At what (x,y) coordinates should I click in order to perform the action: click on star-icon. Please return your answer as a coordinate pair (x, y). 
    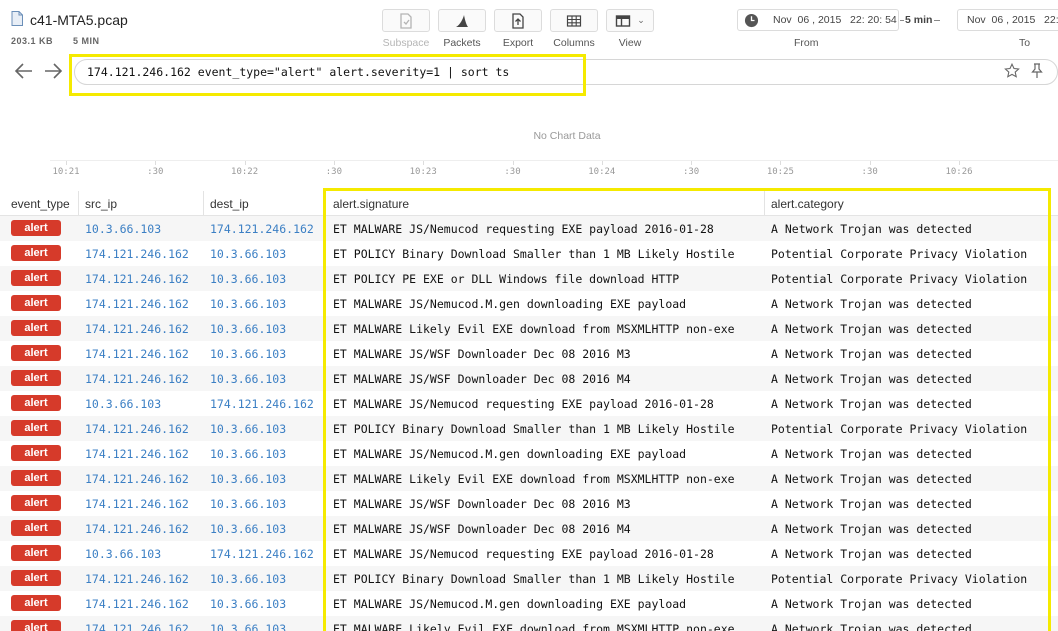
    Looking at the image, I should click on (1012, 71).